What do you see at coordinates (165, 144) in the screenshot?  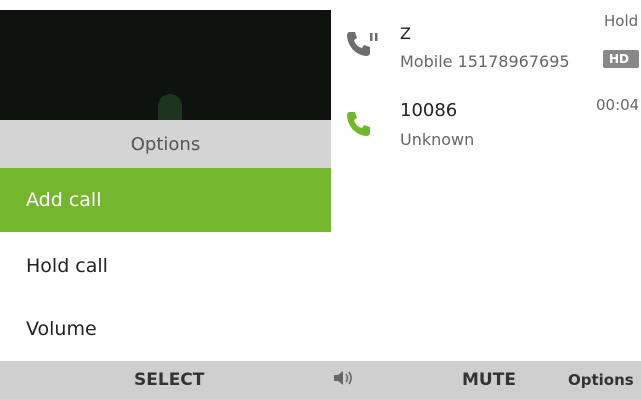 I see `options-menu-title: Options` at bounding box center [165, 144].